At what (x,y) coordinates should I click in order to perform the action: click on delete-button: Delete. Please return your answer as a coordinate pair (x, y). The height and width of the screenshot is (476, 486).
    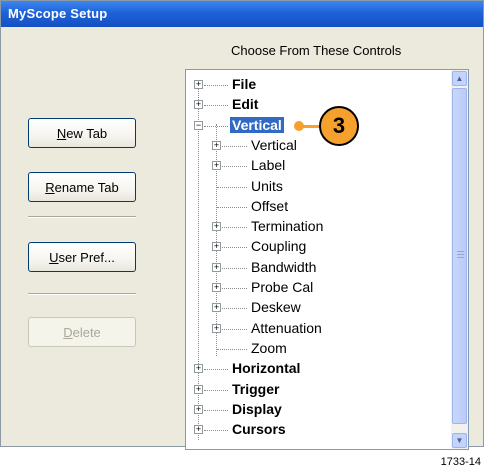
    Looking at the image, I should click on (82, 332).